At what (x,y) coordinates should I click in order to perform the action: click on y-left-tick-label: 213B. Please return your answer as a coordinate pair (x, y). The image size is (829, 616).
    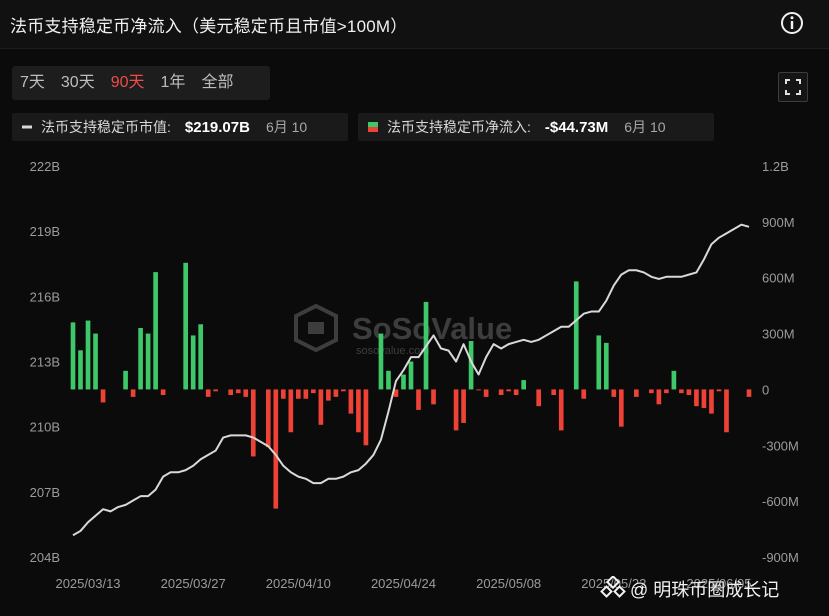
    Looking at the image, I should click on (45, 362).